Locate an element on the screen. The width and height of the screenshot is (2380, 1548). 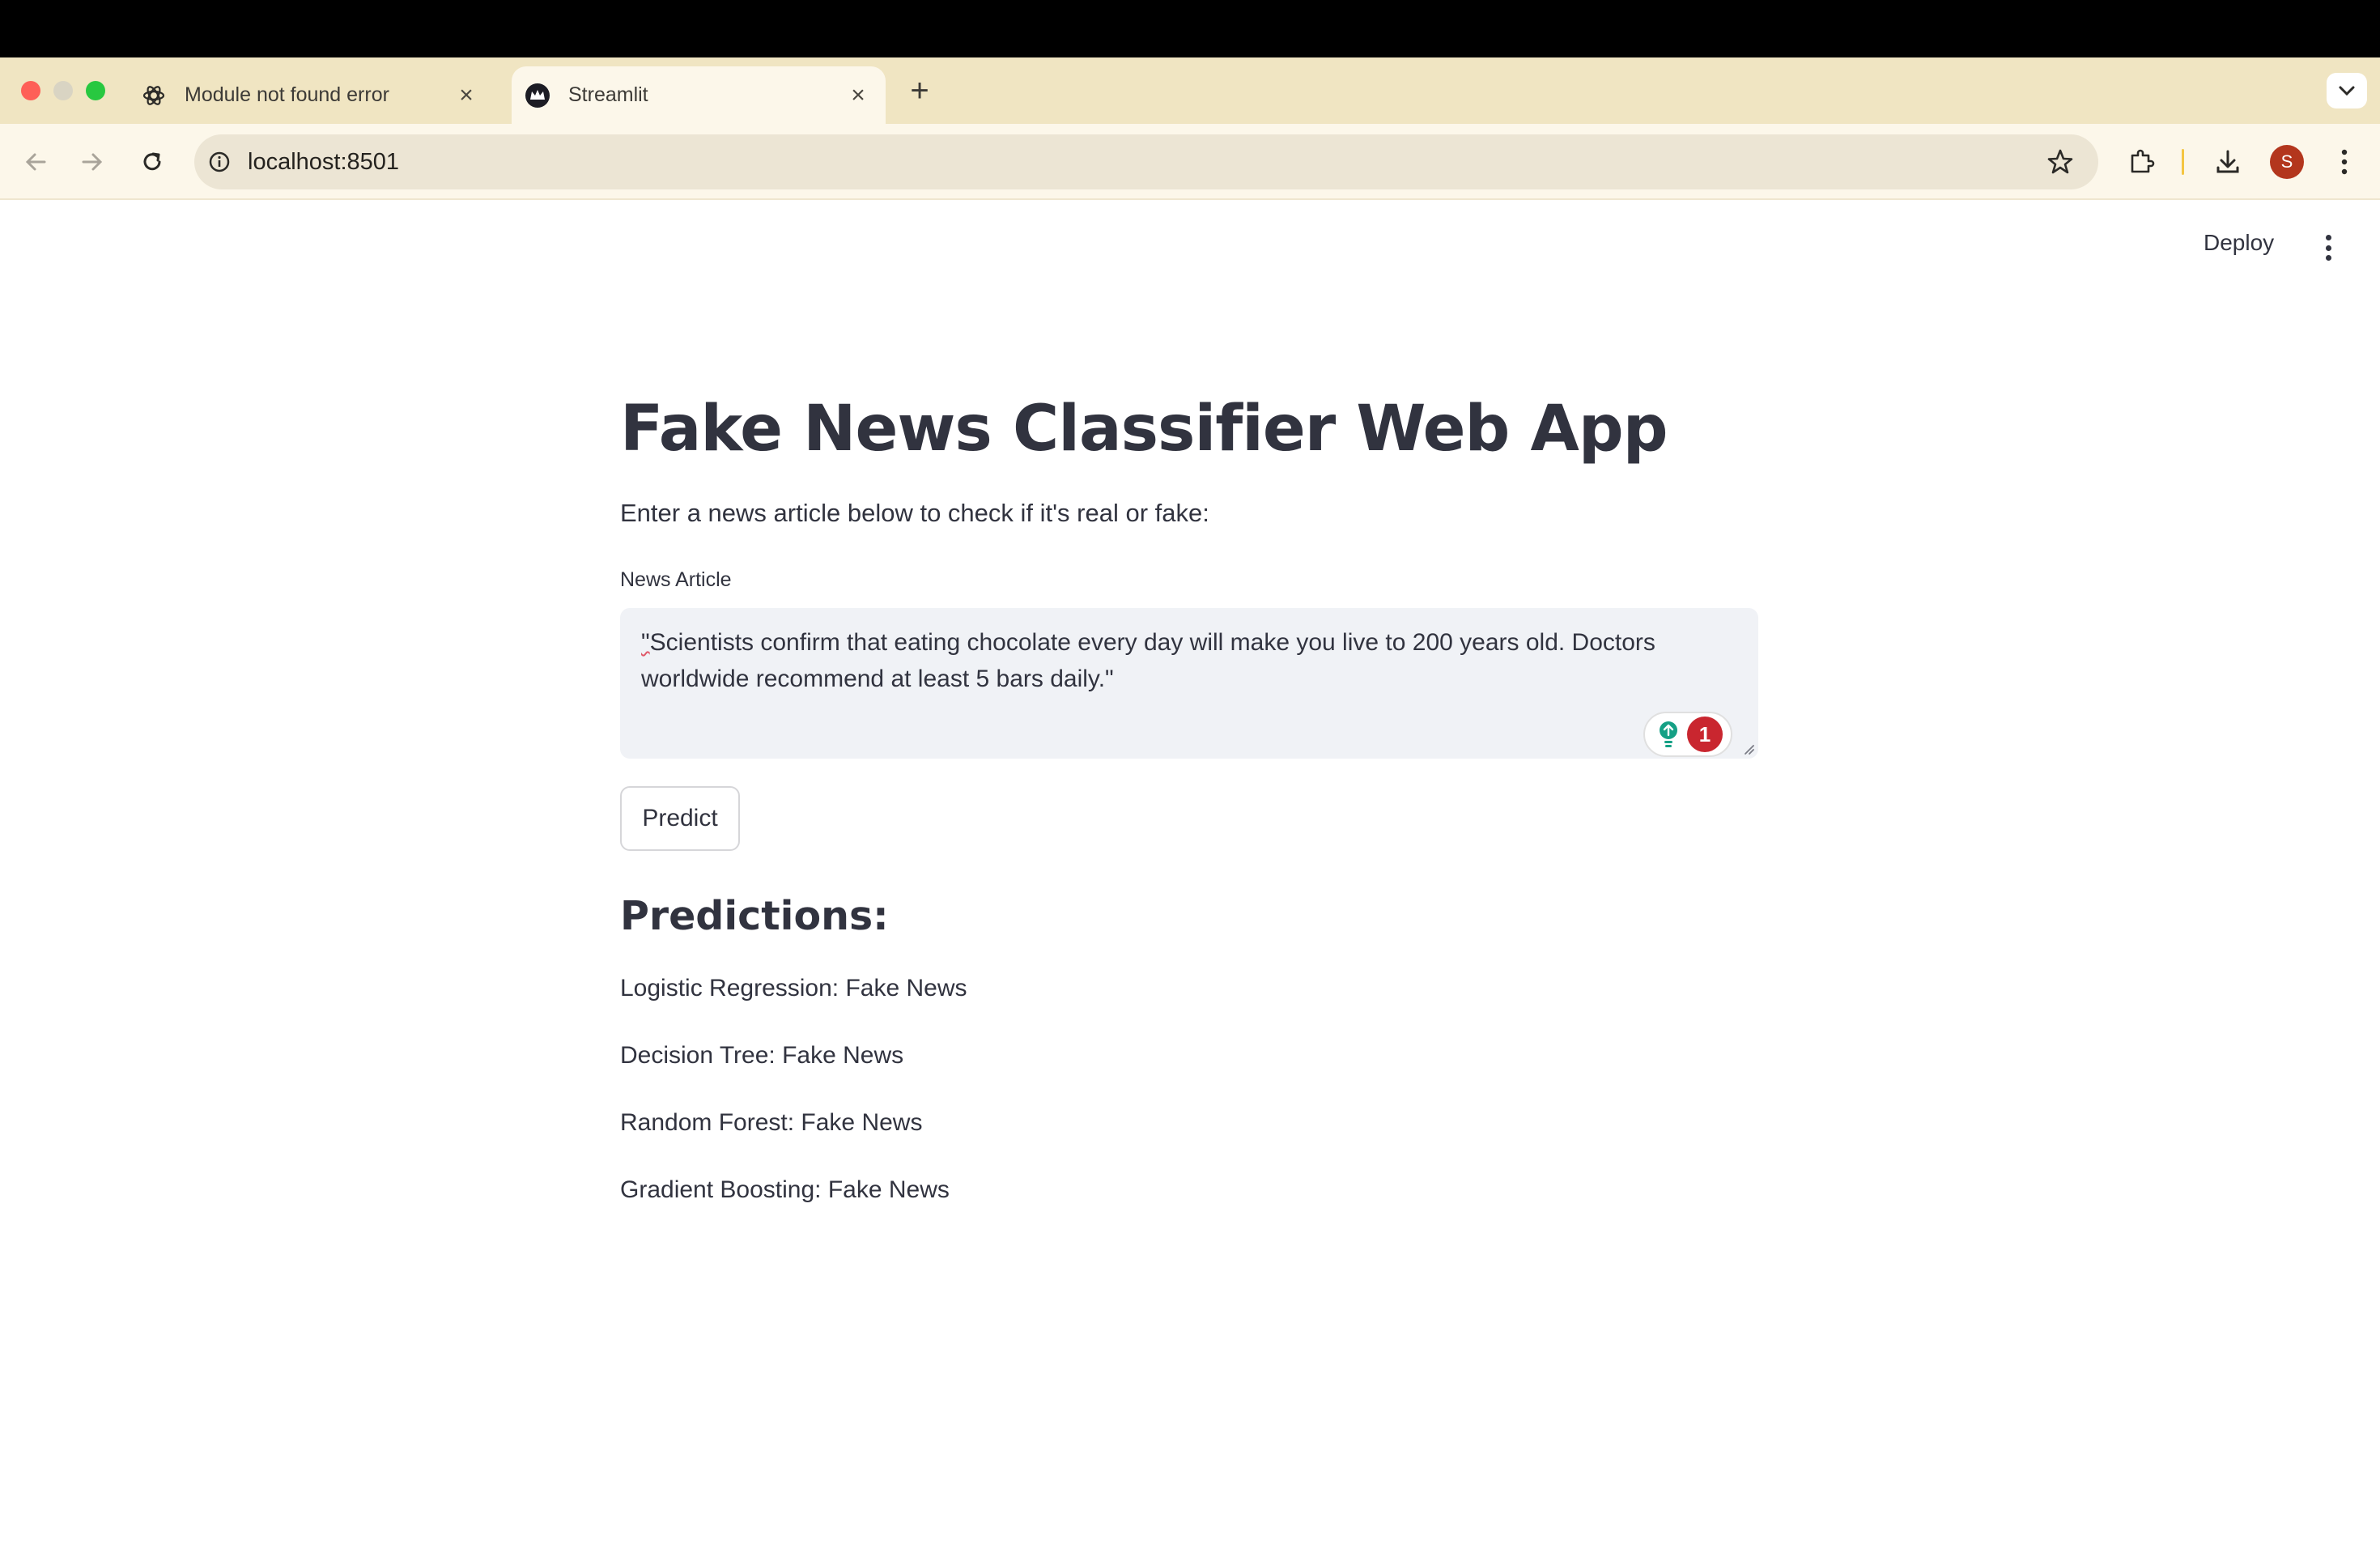
openai-icon is located at coordinates (154, 96).